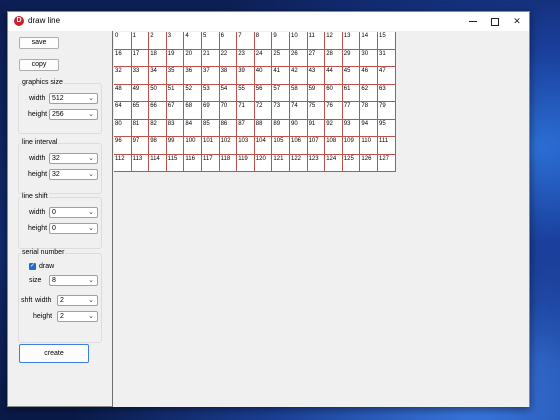  Describe the element at coordinates (38, 228) in the screenshot. I see `shift-height-label: height` at that location.